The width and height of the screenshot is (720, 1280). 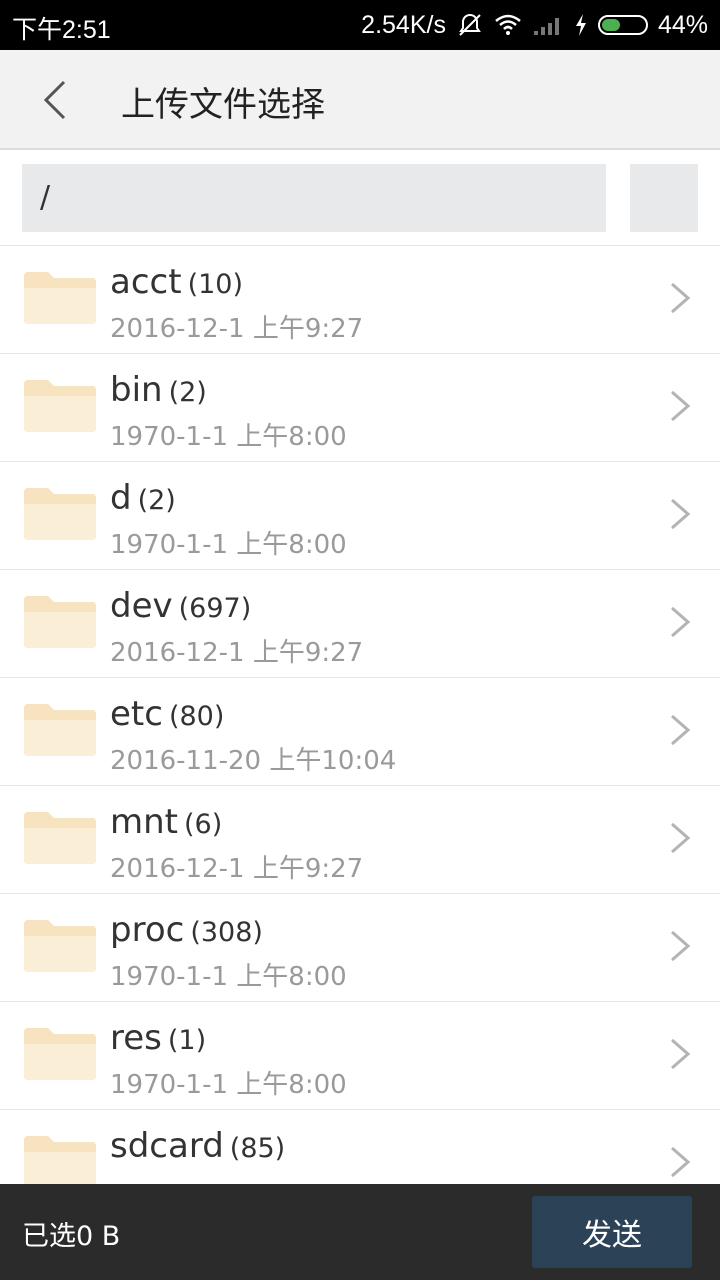 I want to click on path-bar: /, so click(x=360, y=198).